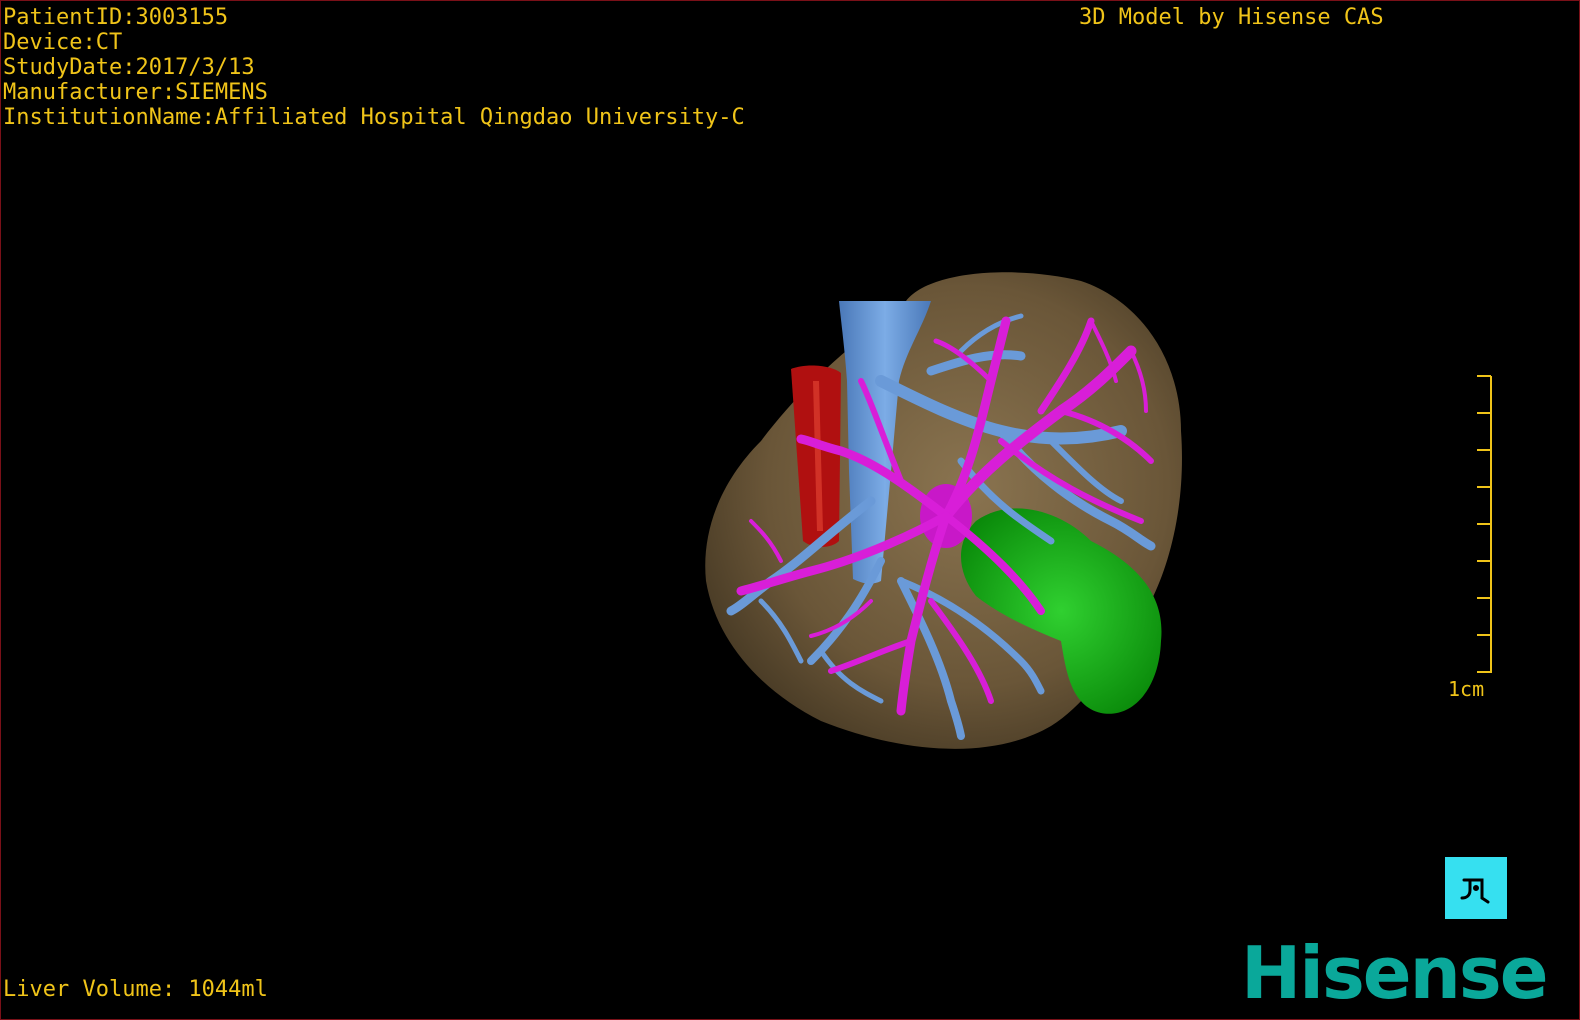  What do you see at coordinates (129, 67) in the screenshot?
I see `study-date-text: StudyDate:2017/3/13` at bounding box center [129, 67].